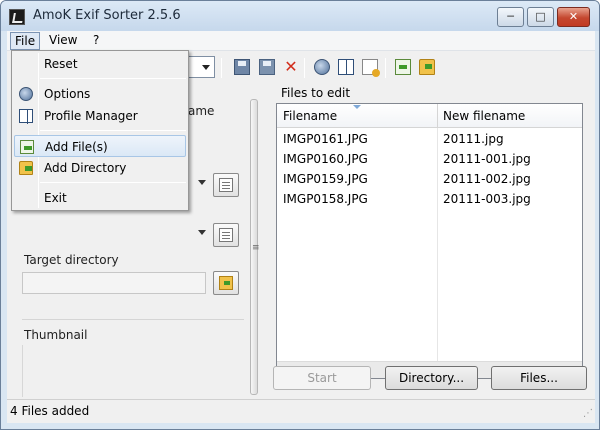  What do you see at coordinates (55, 198) in the screenshot?
I see `menu-item-label: Exit` at bounding box center [55, 198].